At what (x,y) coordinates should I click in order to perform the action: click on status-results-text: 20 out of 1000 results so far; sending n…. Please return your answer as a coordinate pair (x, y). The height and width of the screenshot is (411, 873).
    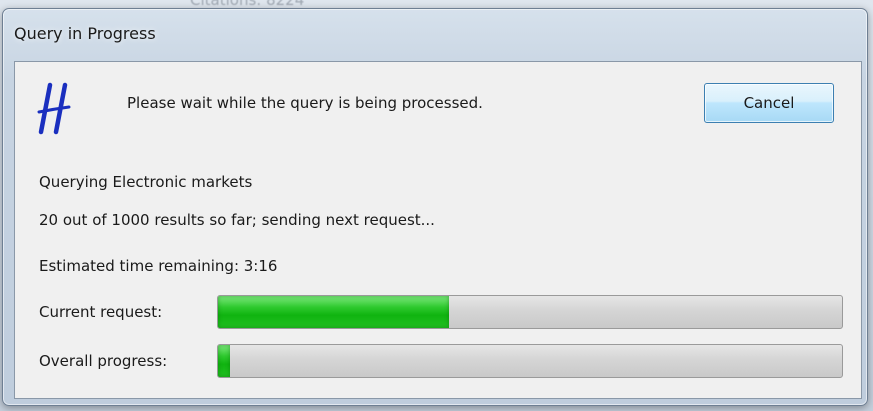
    Looking at the image, I should click on (237, 220).